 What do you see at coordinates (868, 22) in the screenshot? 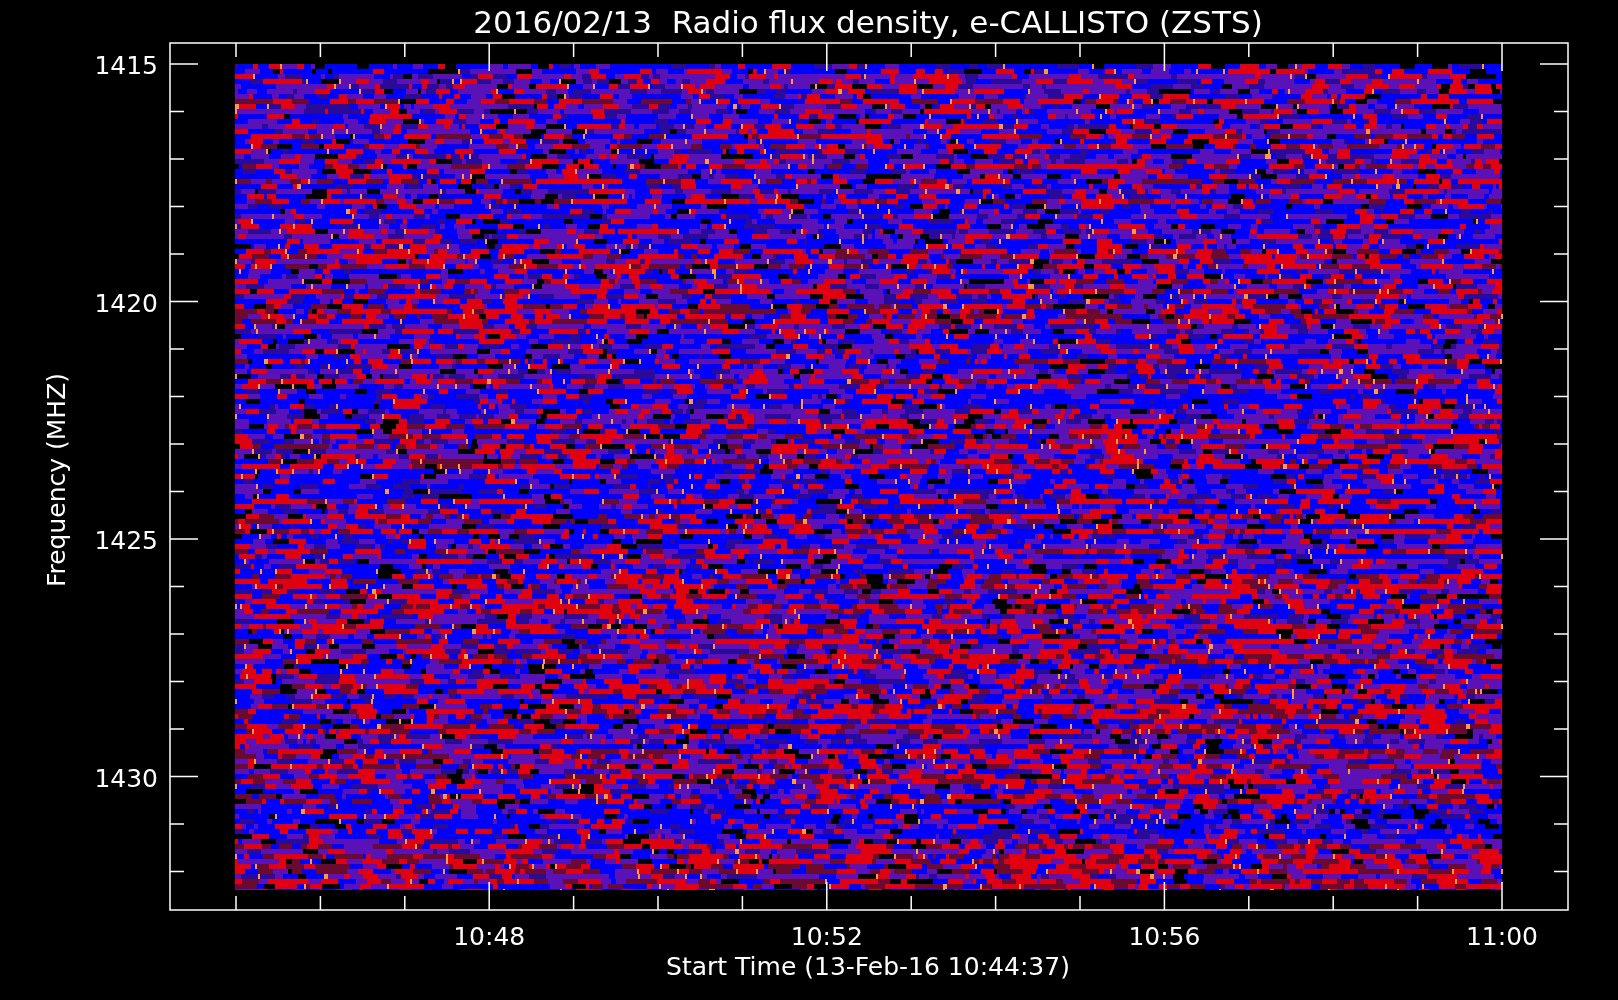
I see `chart-title: 2016/02/13 Radio flux density, e-CALLISTO (ZSTS)` at bounding box center [868, 22].